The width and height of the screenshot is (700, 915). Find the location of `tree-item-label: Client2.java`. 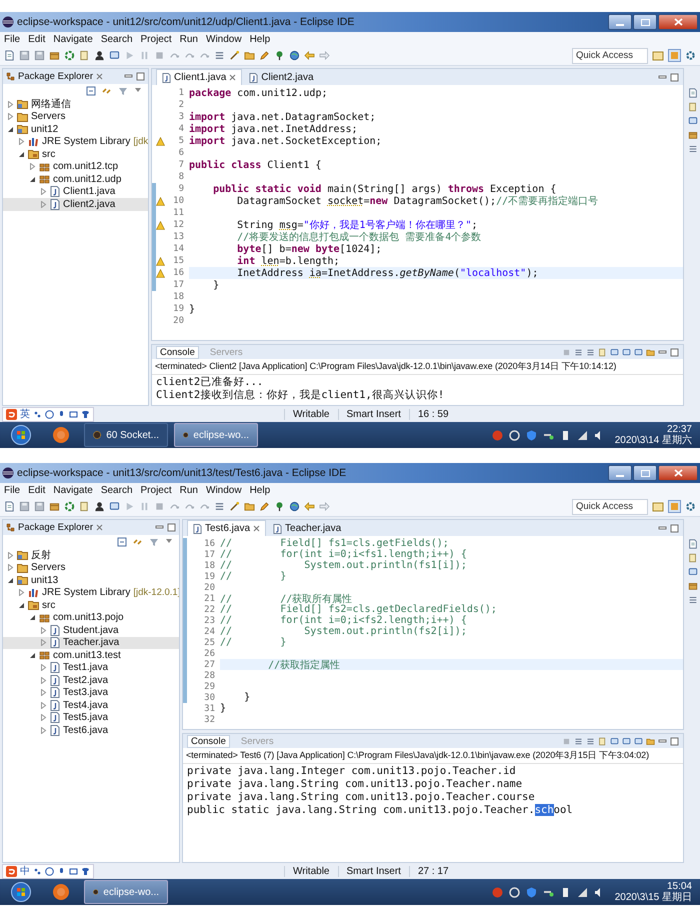

tree-item-label: Client2.java is located at coordinates (89, 204).